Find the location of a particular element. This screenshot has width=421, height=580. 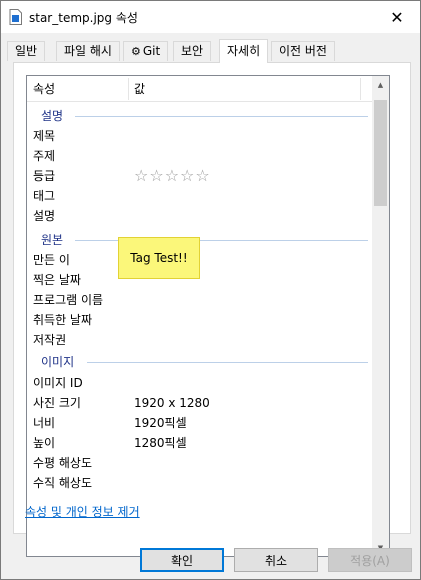

property-name: 태그 is located at coordinates (44, 196).